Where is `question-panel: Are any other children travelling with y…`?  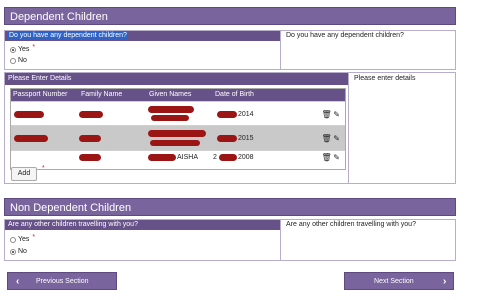 question-panel: Are any other children travelling with y… is located at coordinates (143, 240).